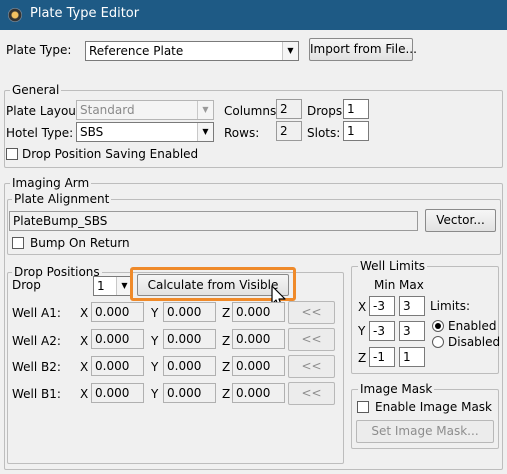 The image size is (507, 474). Describe the element at coordinates (438, 326) in the screenshot. I see `limits-enabled-radio` at that location.